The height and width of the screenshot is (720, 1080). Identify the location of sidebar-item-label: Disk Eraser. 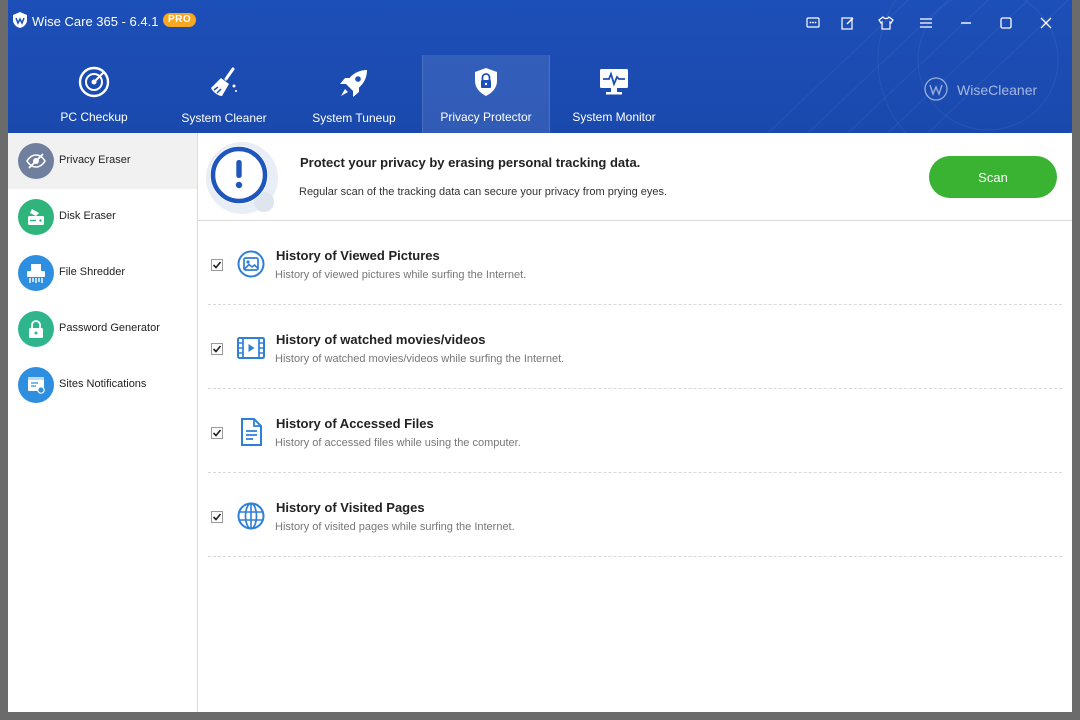
(87, 216).